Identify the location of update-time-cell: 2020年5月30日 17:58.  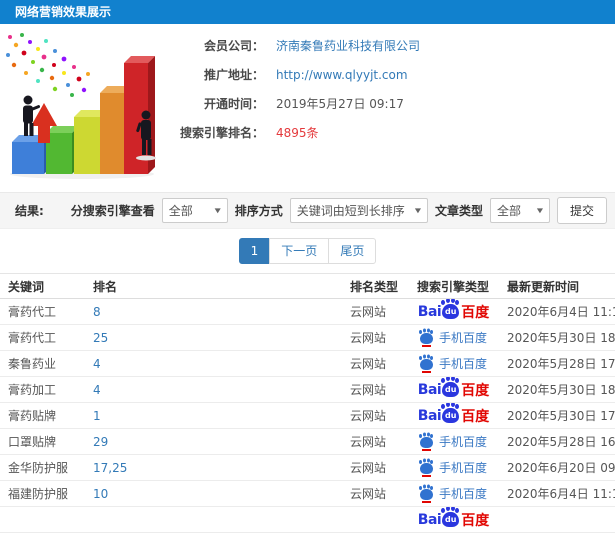
(557, 415).